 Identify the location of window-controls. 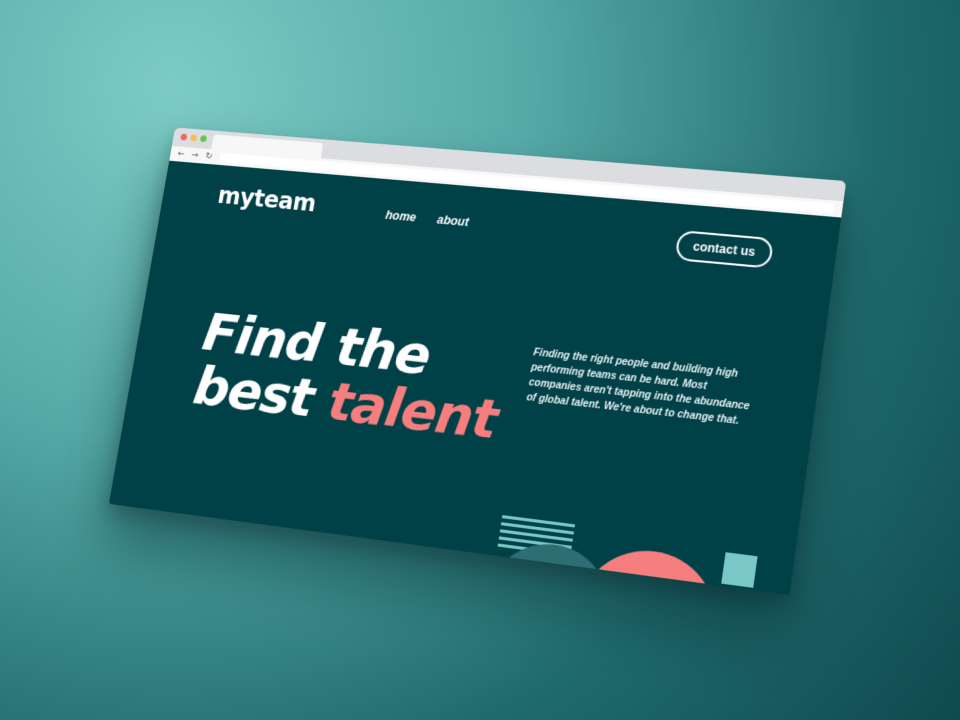
(194, 138).